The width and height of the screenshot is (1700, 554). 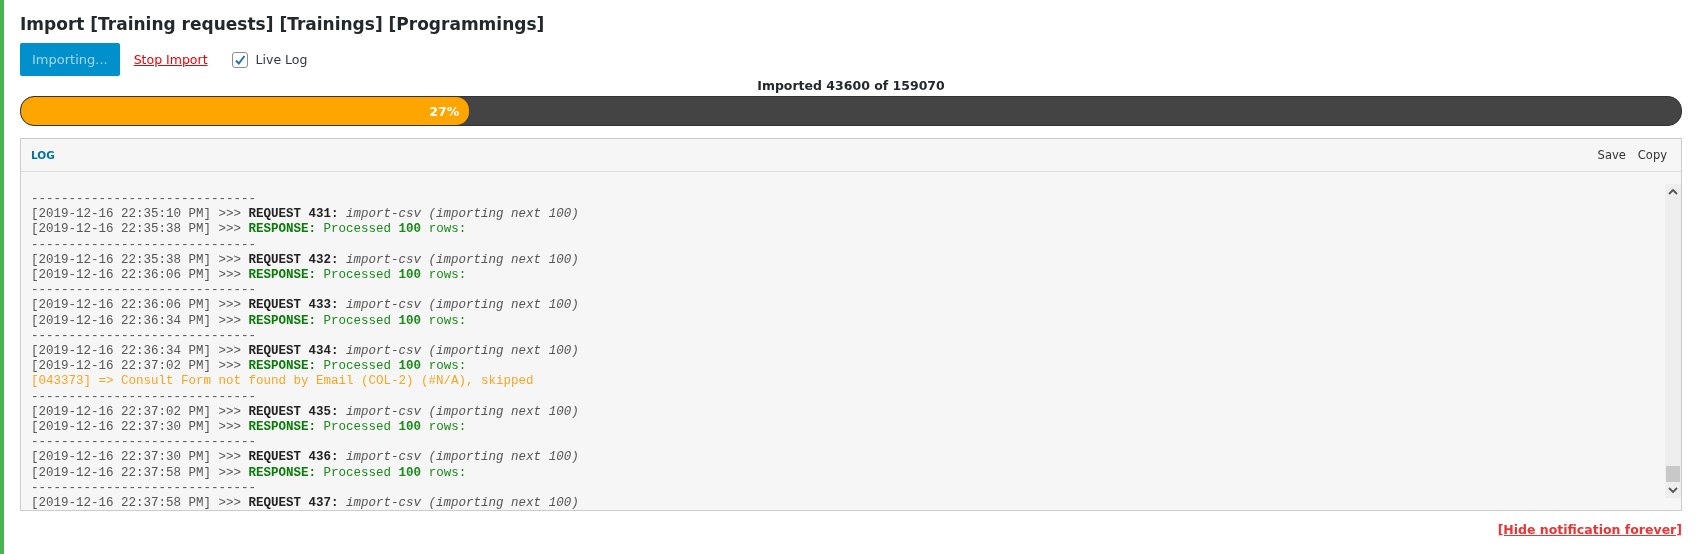 What do you see at coordinates (249, 321) in the screenshot?
I see `log-line: [2019-12-16 22:36:34 PM] >>> RESPONSE: Processed 100 rows:` at bounding box center [249, 321].